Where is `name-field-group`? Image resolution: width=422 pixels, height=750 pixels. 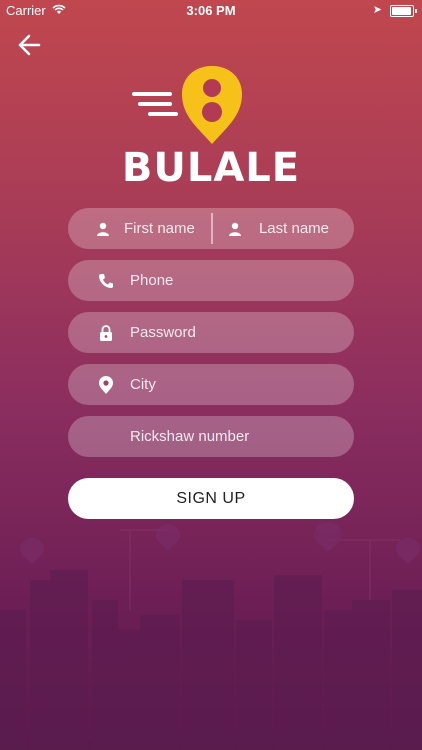
name-field-group is located at coordinates (211, 228).